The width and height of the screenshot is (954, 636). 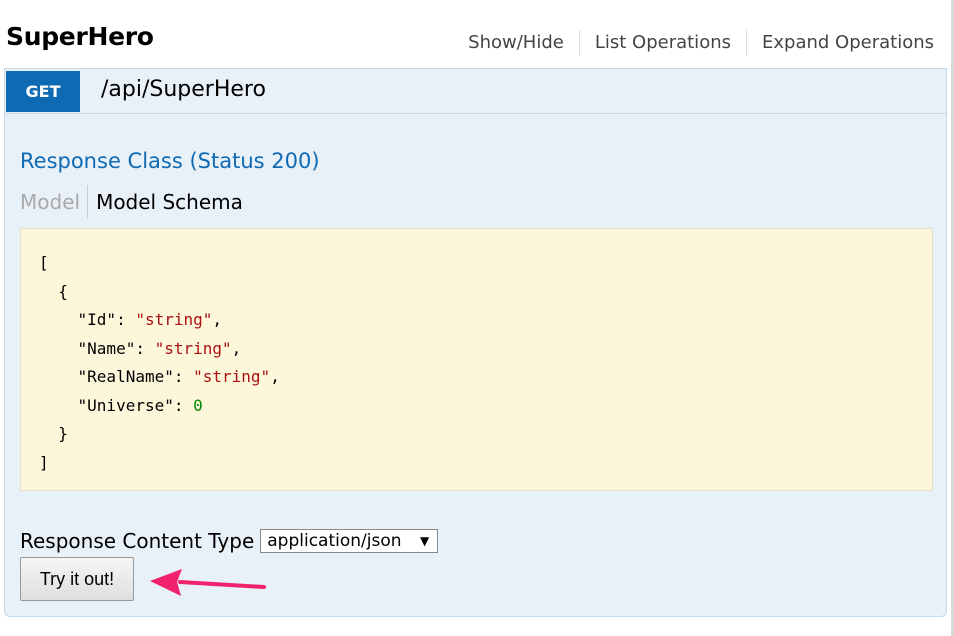 I want to click on schema-value: 0, so click(x=198, y=405).